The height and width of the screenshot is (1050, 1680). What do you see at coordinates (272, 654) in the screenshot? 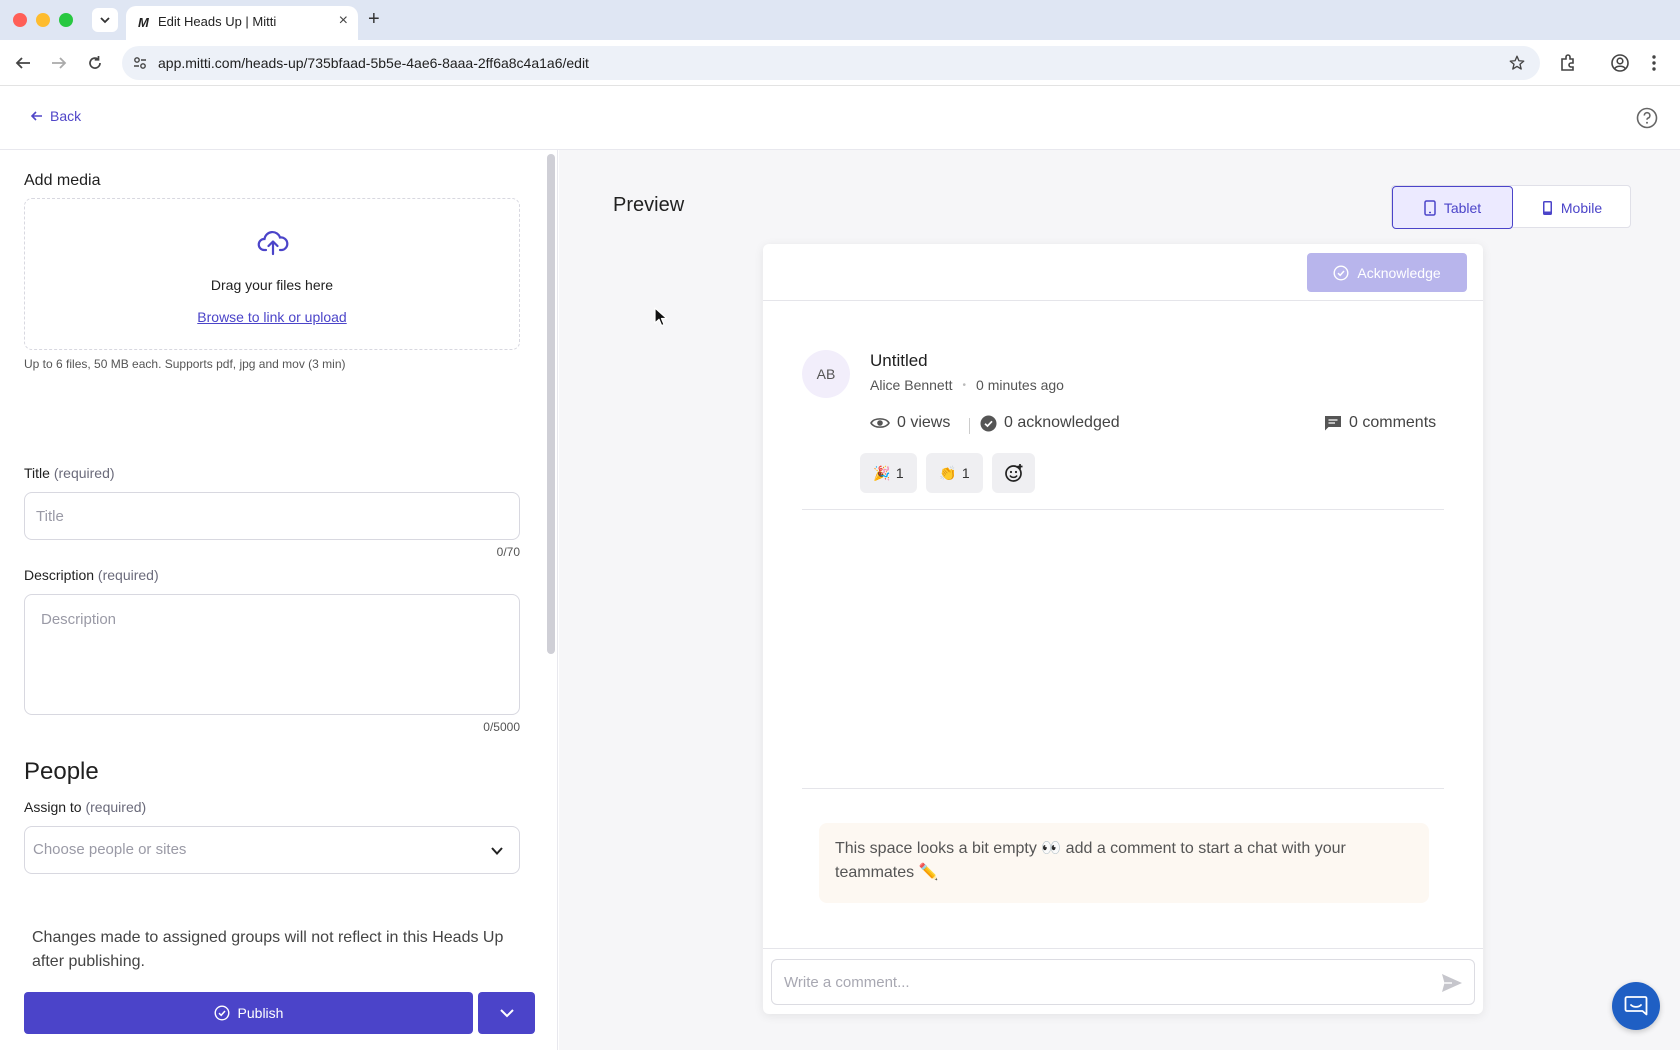
I see `description-textarea: Description` at bounding box center [272, 654].